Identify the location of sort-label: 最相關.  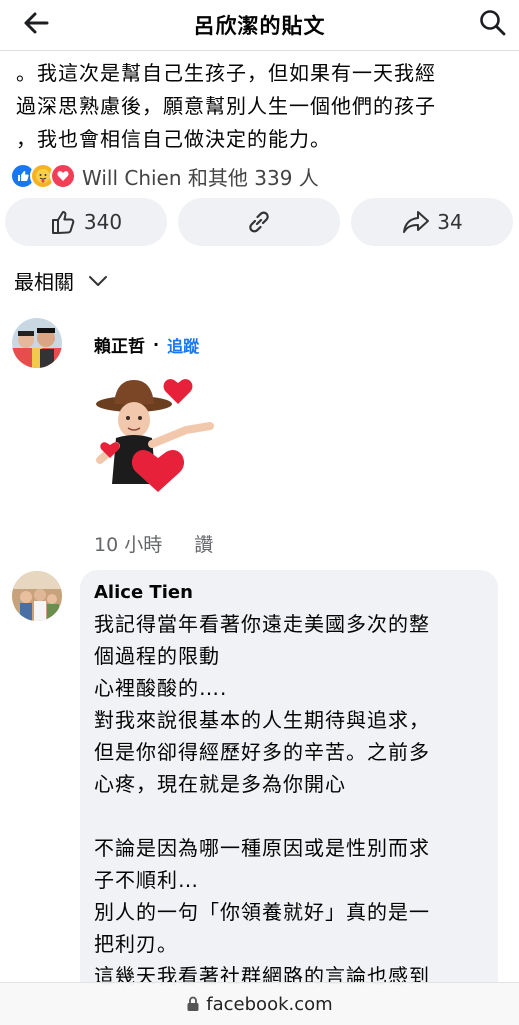
(44, 282).